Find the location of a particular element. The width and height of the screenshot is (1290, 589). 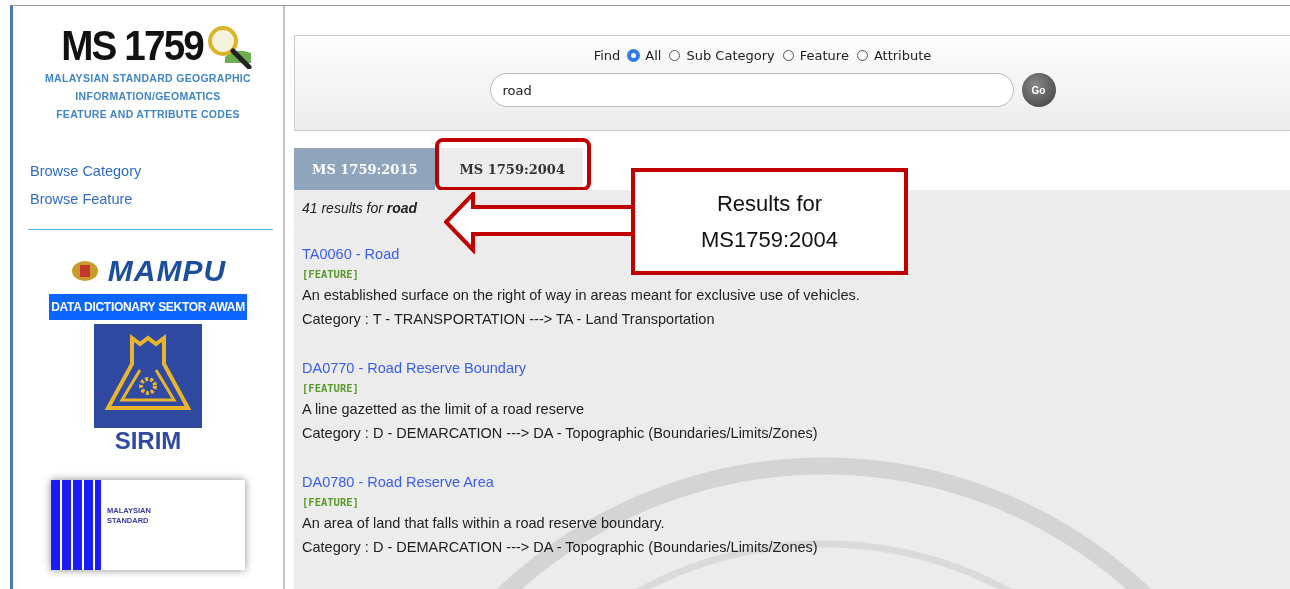

result-description: A line gazetted as the limit of a road reserve is located at coordinates (443, 409).